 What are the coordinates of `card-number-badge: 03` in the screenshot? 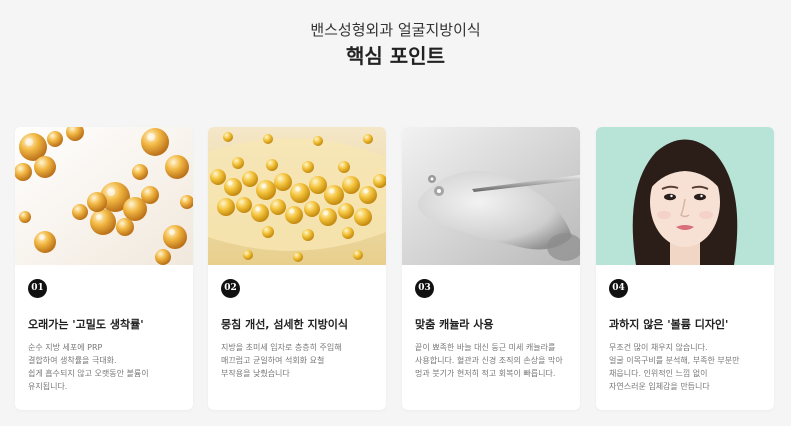 It's located at (424, 288).